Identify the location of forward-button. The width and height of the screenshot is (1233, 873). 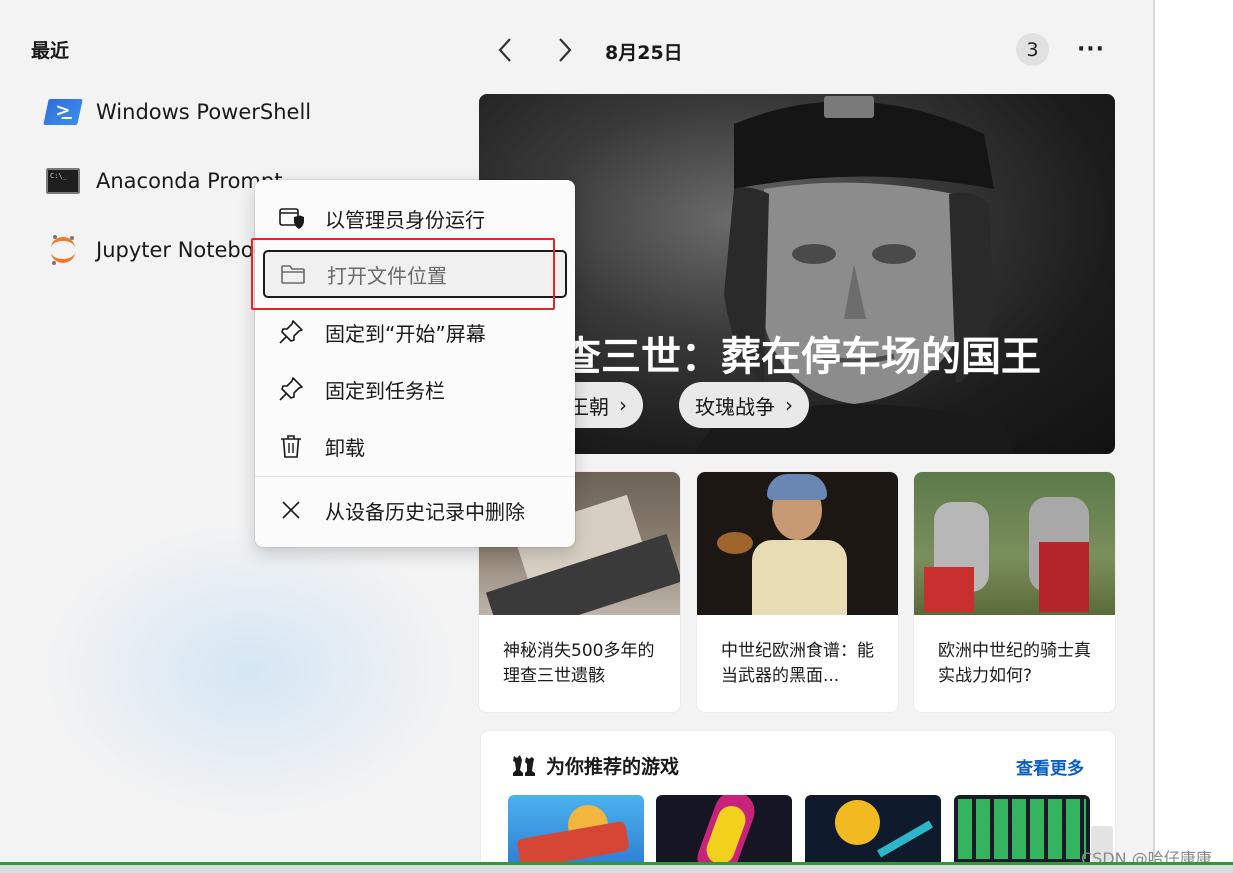
(565, 50).